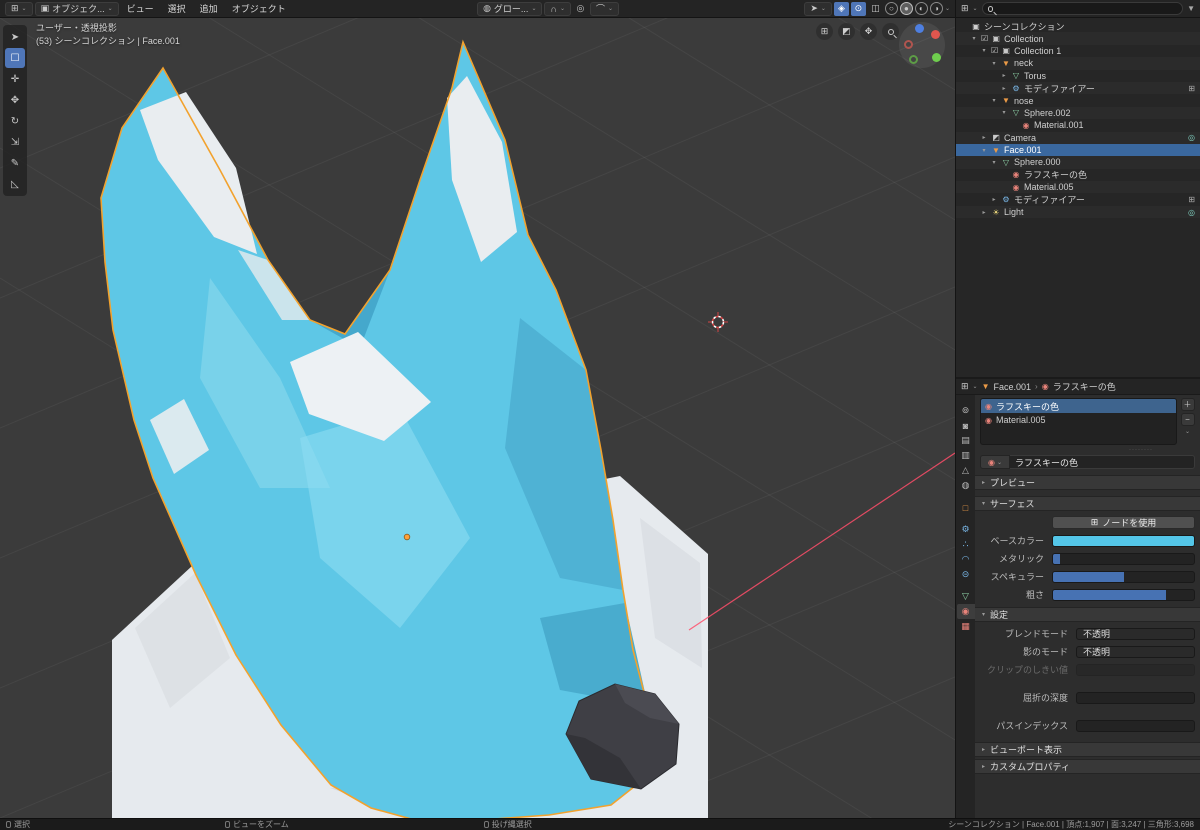 Image resolution: width=1200 pixels, height=830 pixels. Describe the element at coordinates (1078, 38) in the screenshot. I see `outliner-row: ▾ ☑ ▣ Collection` at that location.